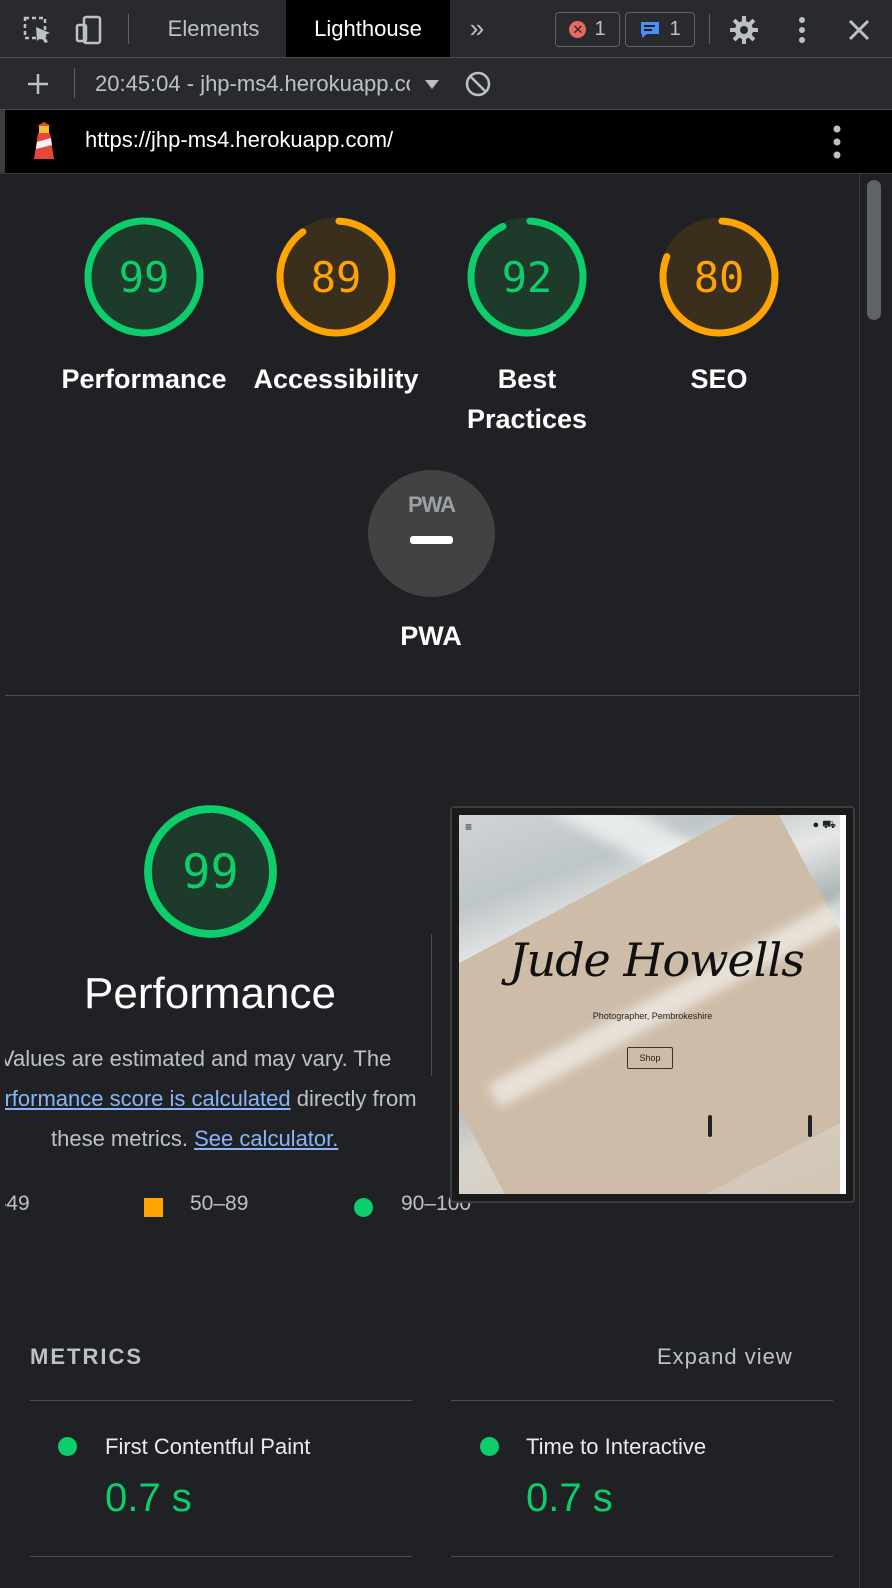 The width and height of the screenshot is (892, 1588). I want to click on site-subtitle: Photographer, Pembrokeshire, so click(652, 1016).